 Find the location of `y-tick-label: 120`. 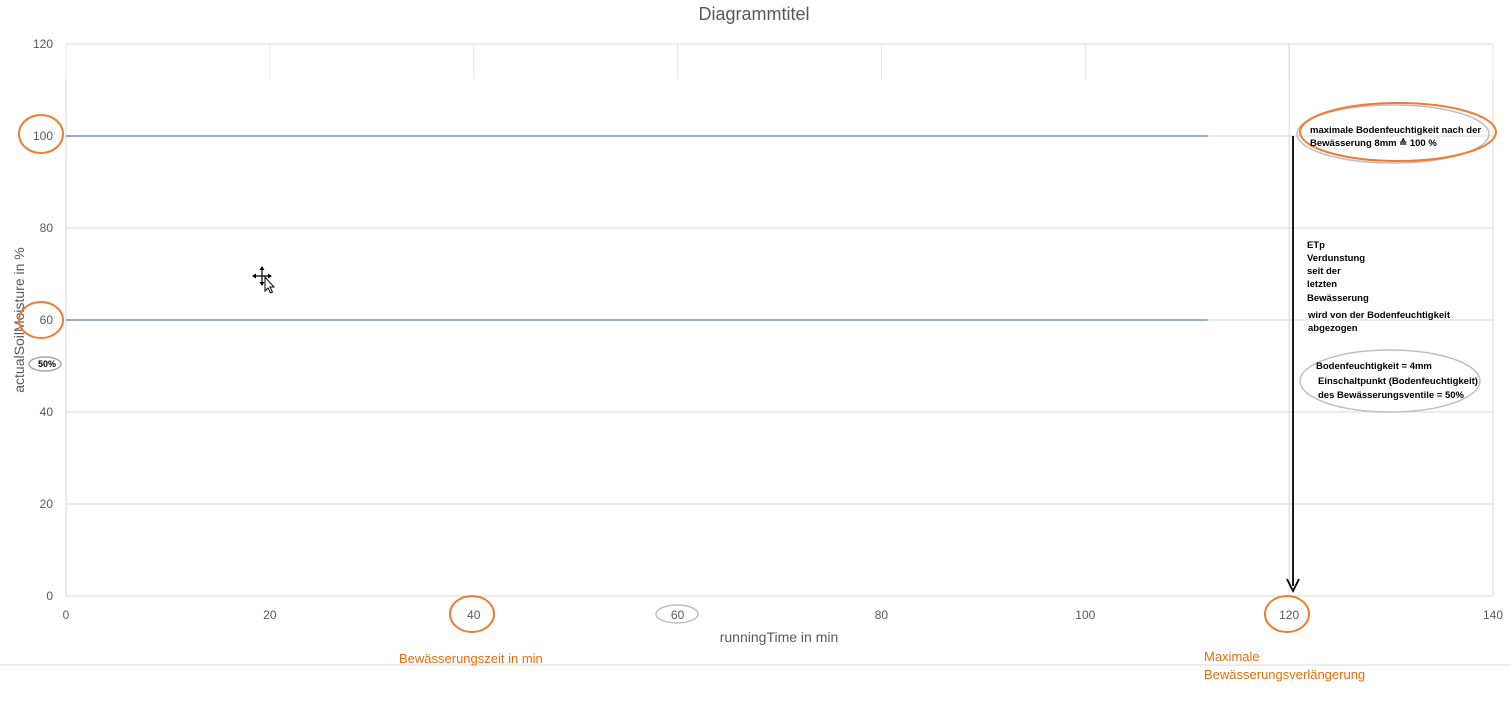

y-tick-label: 120 is located at coordinates (43, 44).